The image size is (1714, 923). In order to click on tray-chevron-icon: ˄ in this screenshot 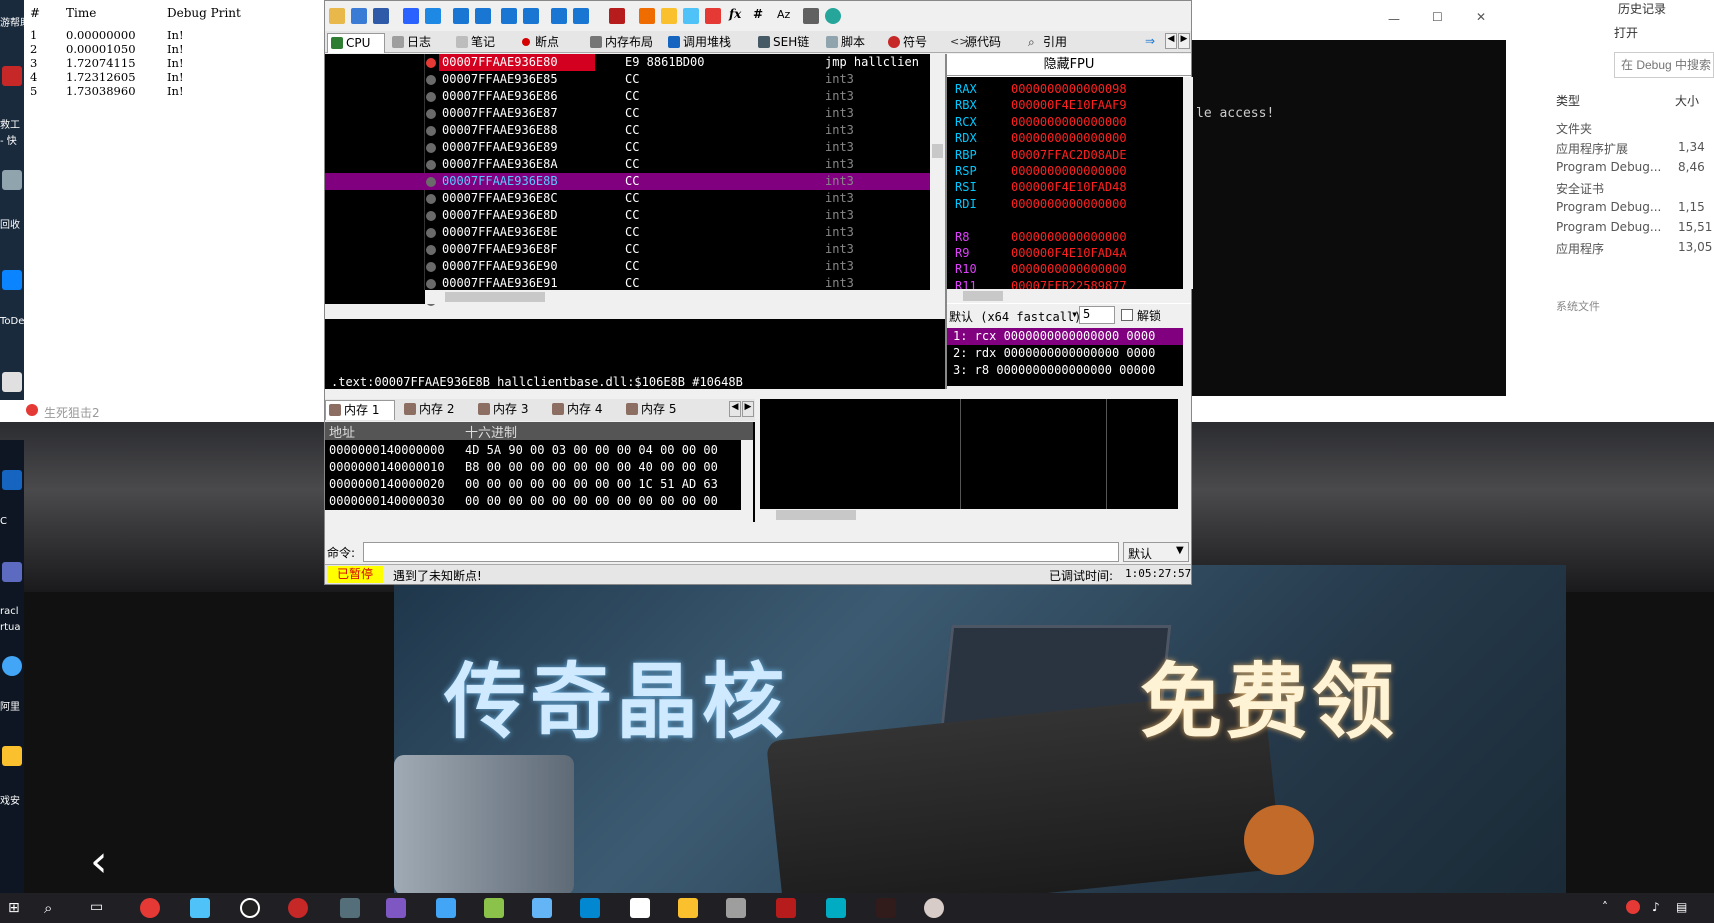, I will do `click(1605, 907)`.